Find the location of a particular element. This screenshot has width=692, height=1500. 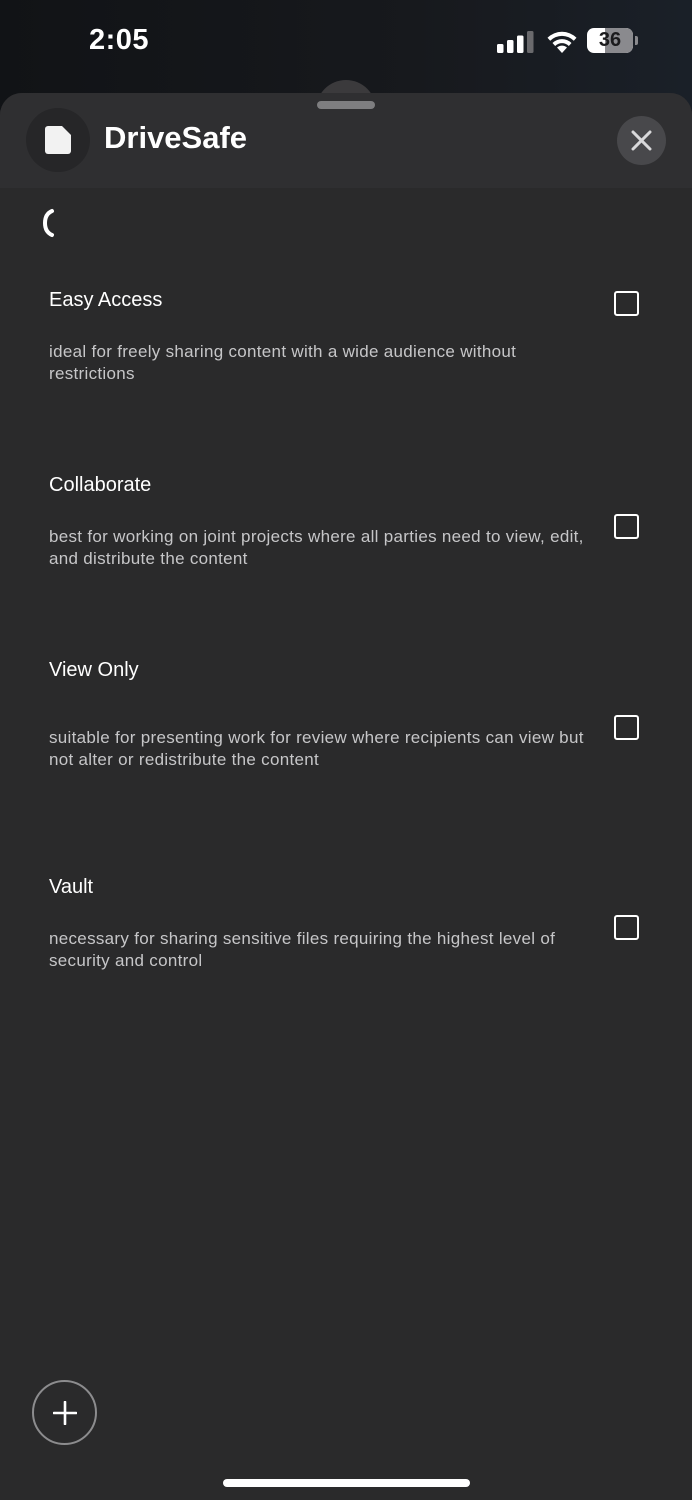

checkbox-vault is located at coordinates (626, 927).